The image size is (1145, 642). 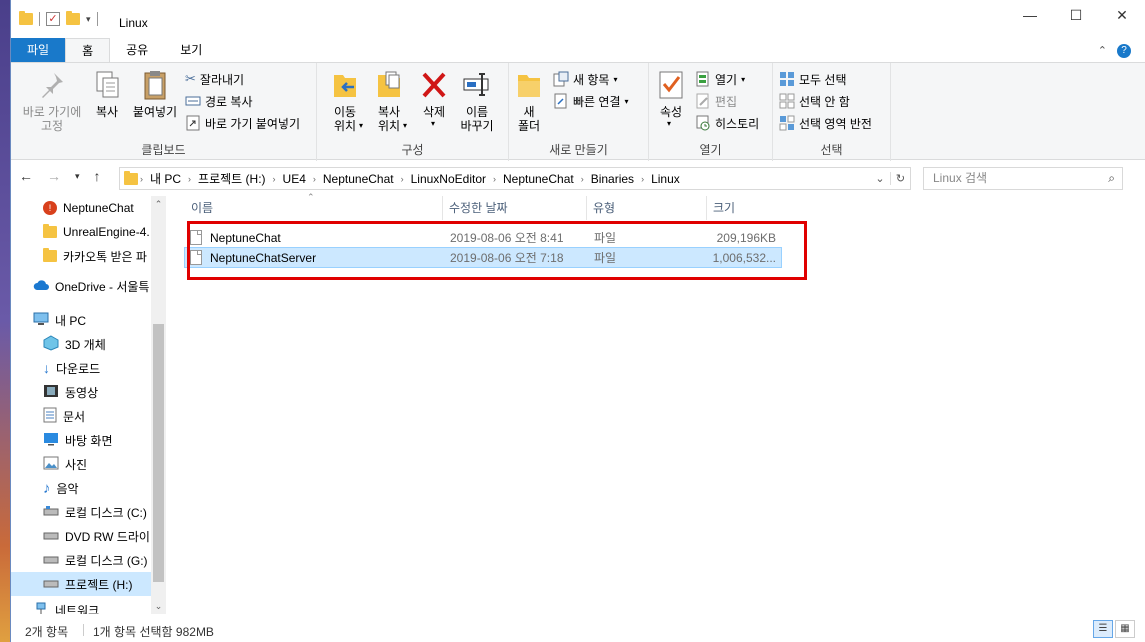 I want to click on scroll-down-icon: ⌄, so click(x=158, y=606).